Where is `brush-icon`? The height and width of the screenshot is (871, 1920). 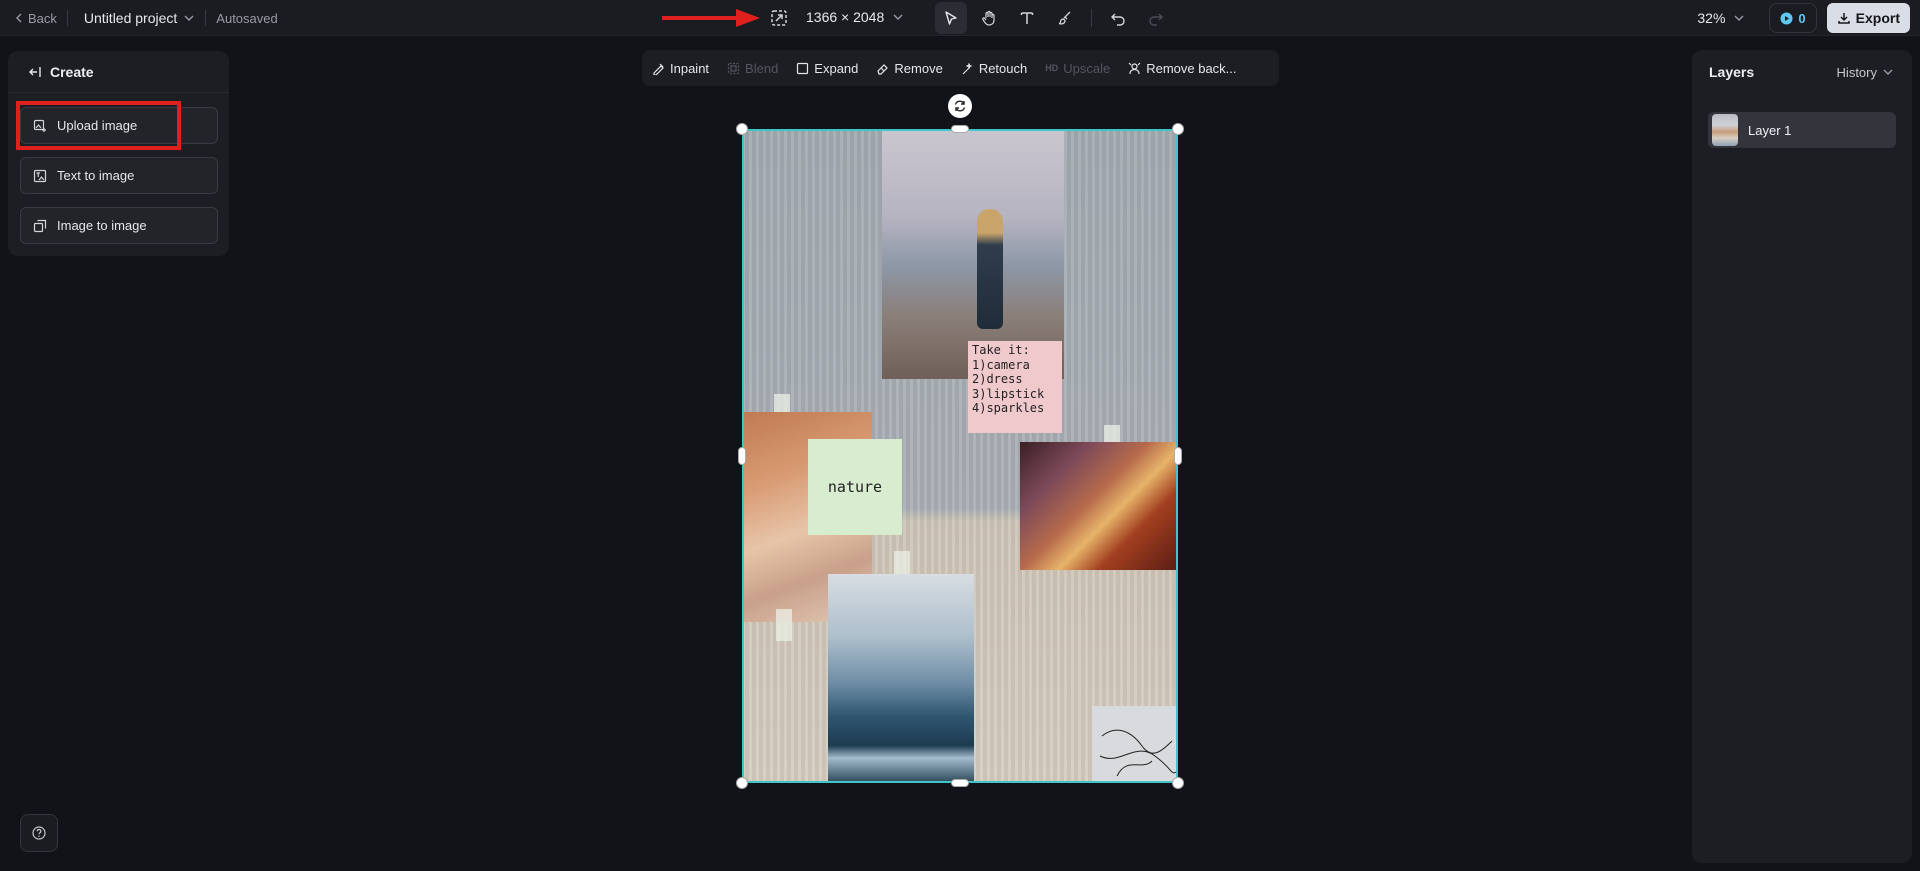 brush-icon is located at coordinates (1064, 18).